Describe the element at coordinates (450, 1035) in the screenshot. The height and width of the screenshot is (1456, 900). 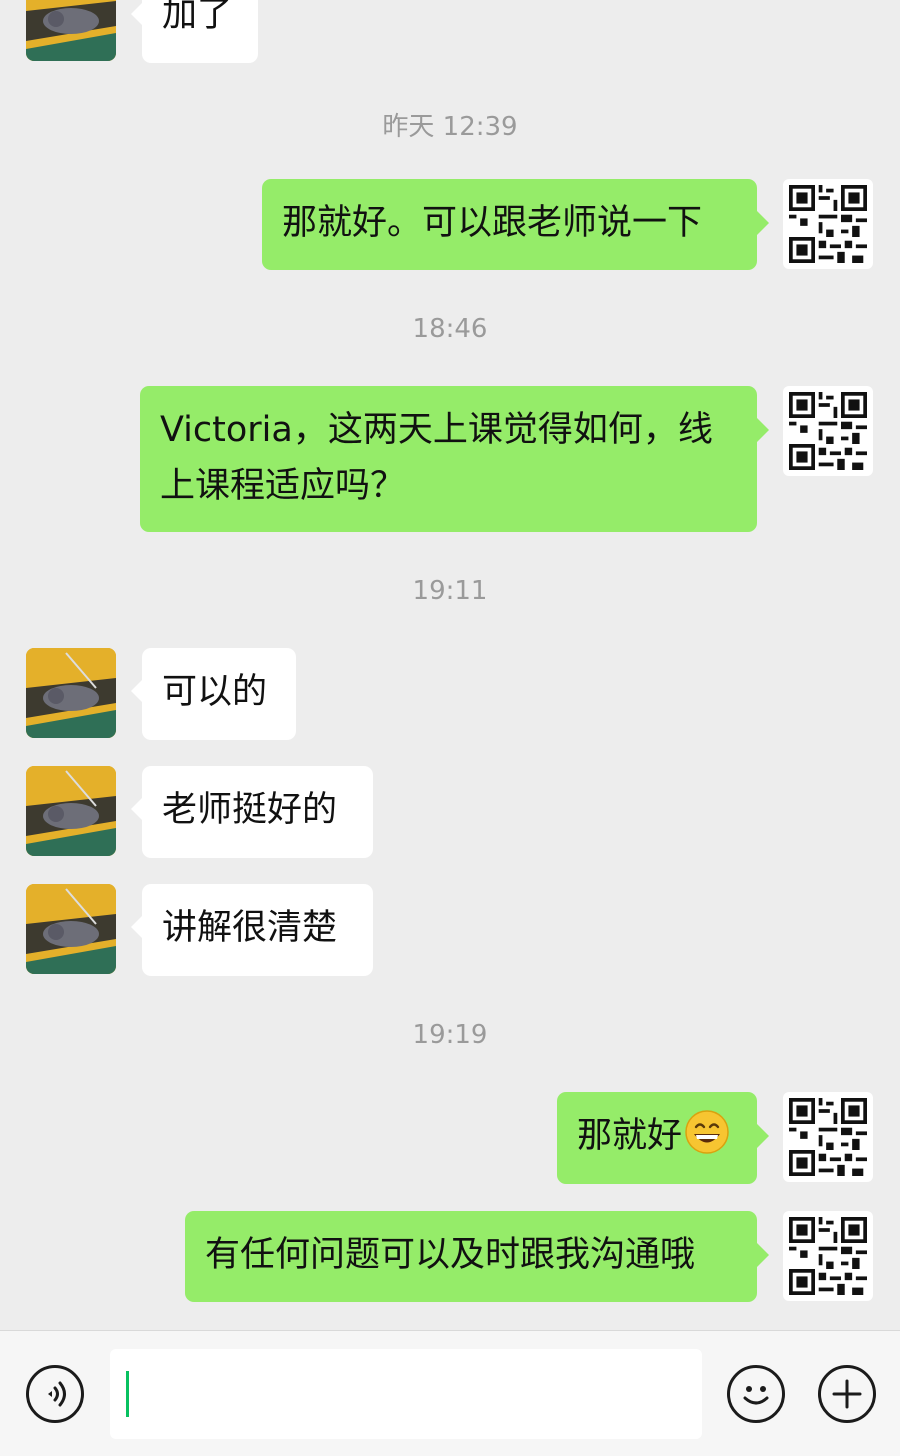
I see `timestamp: 19:19` at that location.